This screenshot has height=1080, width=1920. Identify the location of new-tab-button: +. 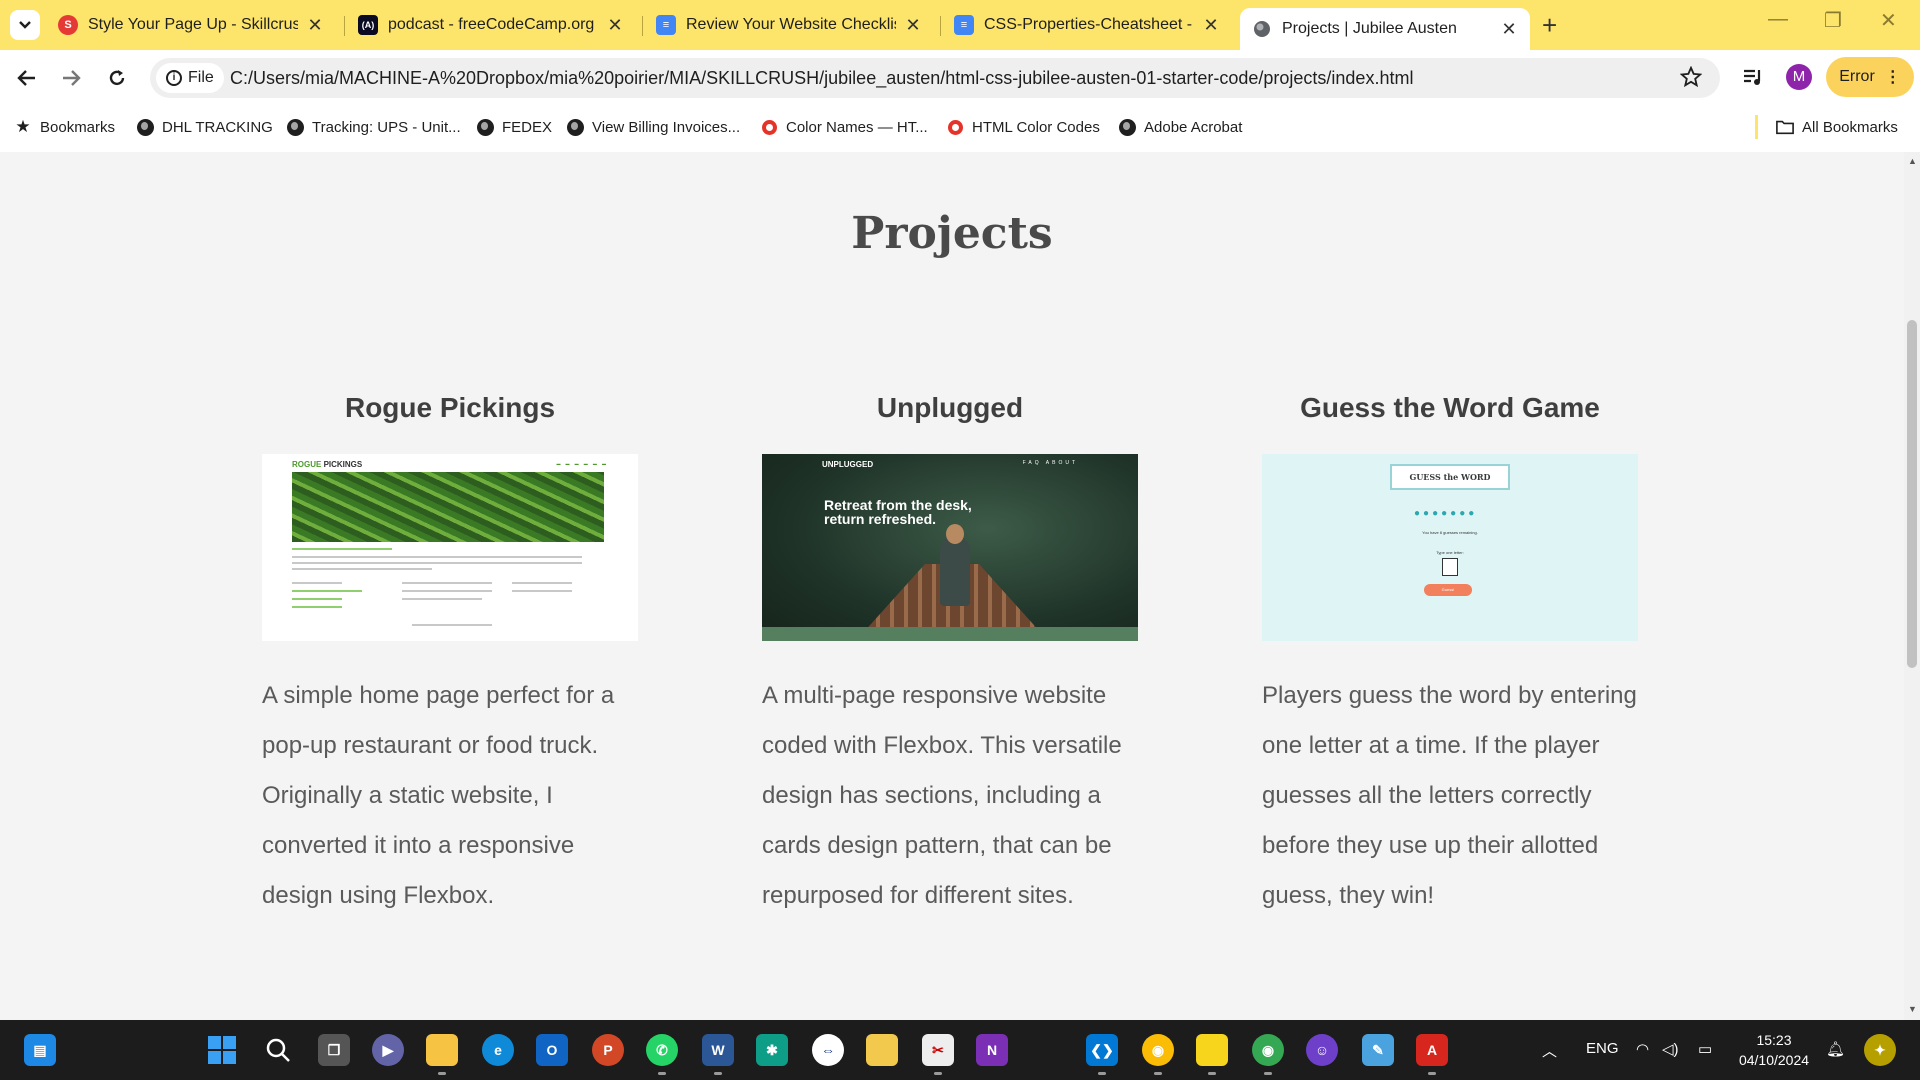
(1549, 25).